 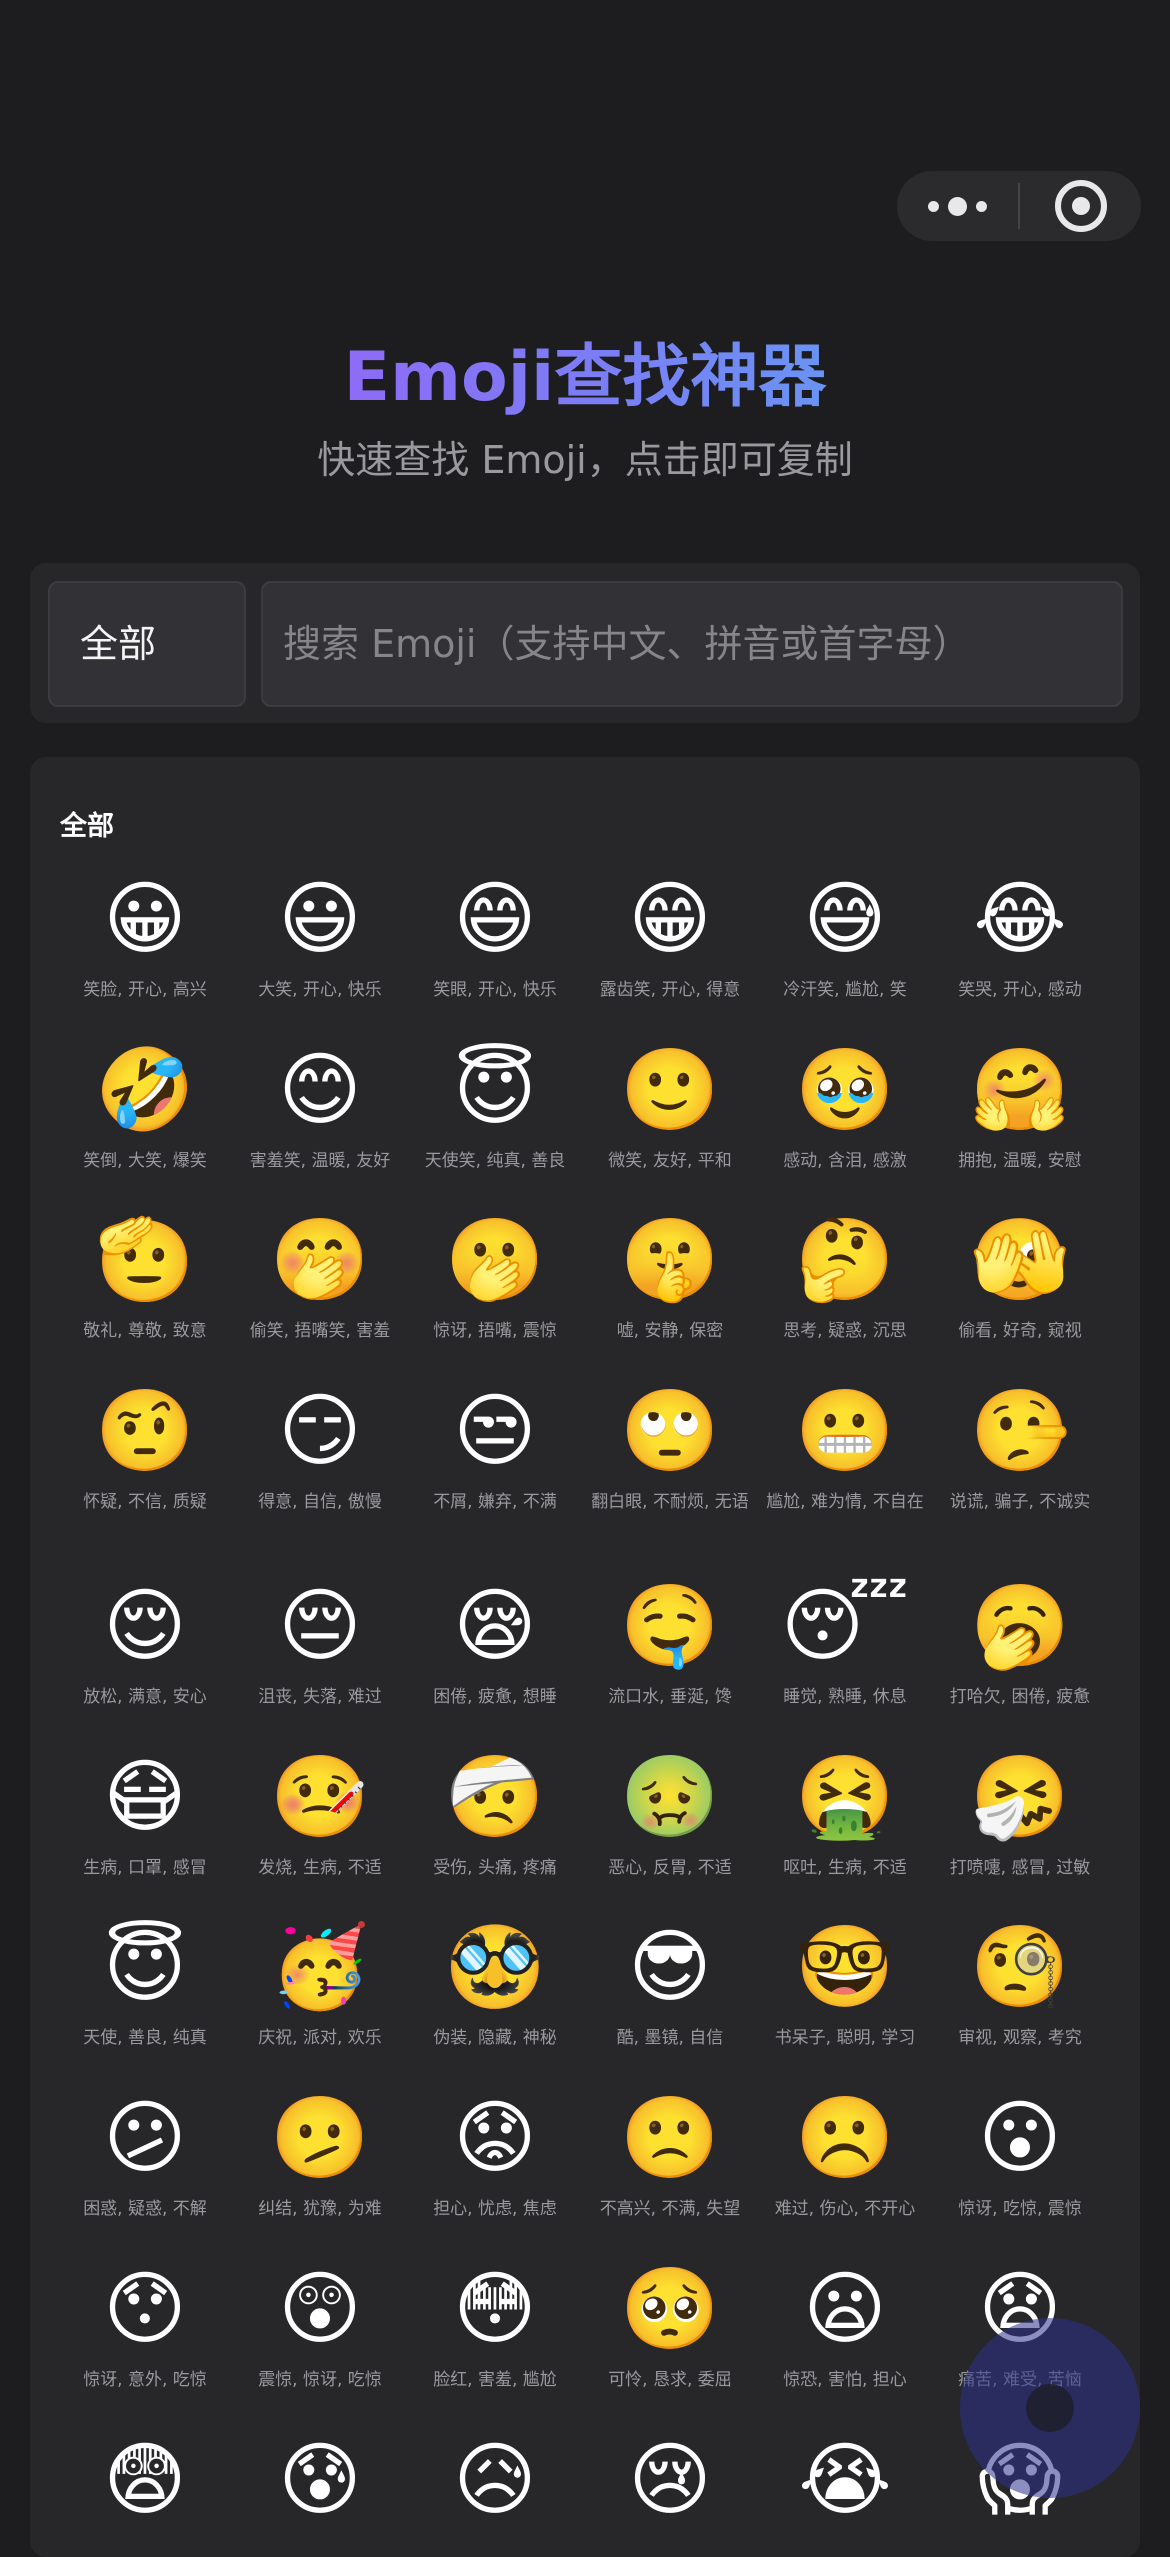 I want to click on emoji-glyph: 🙁, so click(x=670, y=2137).